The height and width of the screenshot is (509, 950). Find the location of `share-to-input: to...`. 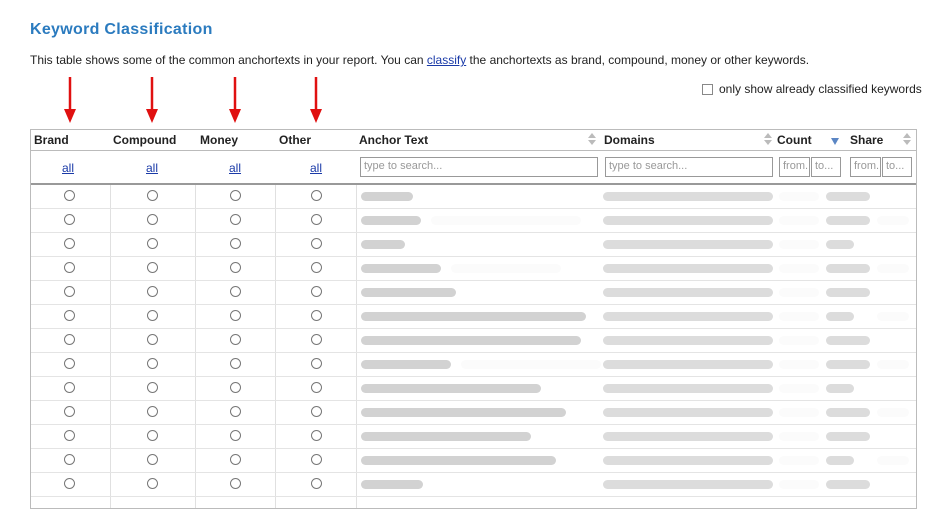

share-to-input: to... is located at coordinates (897, 167).